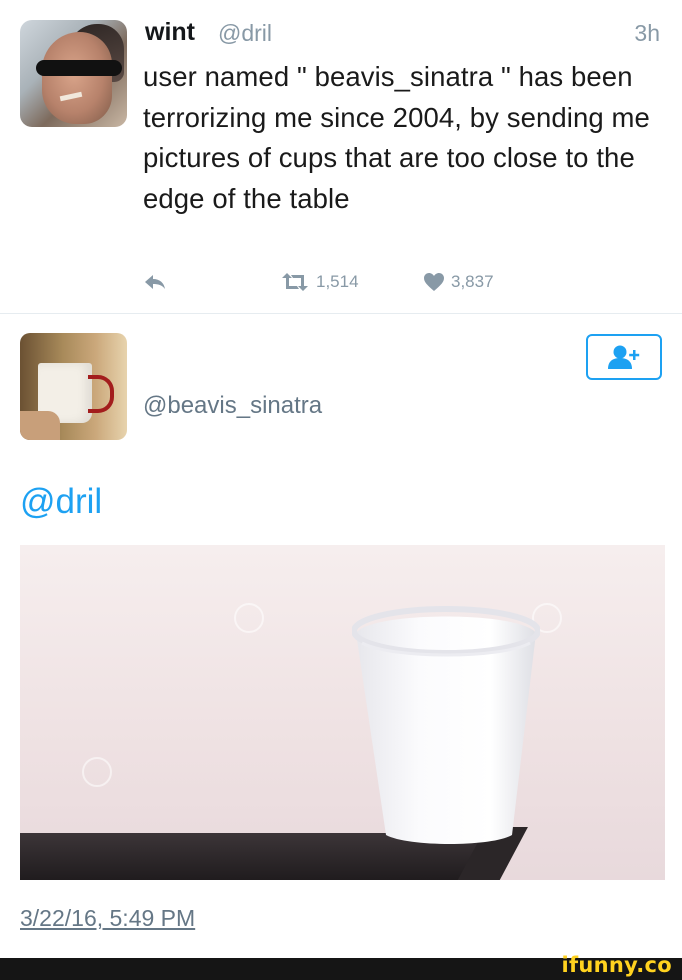  What do you see at coordinates (616, 965) in the screenshot?
I see `ifunny-watermark: ifunny.co` at bounding box center [616, 965].